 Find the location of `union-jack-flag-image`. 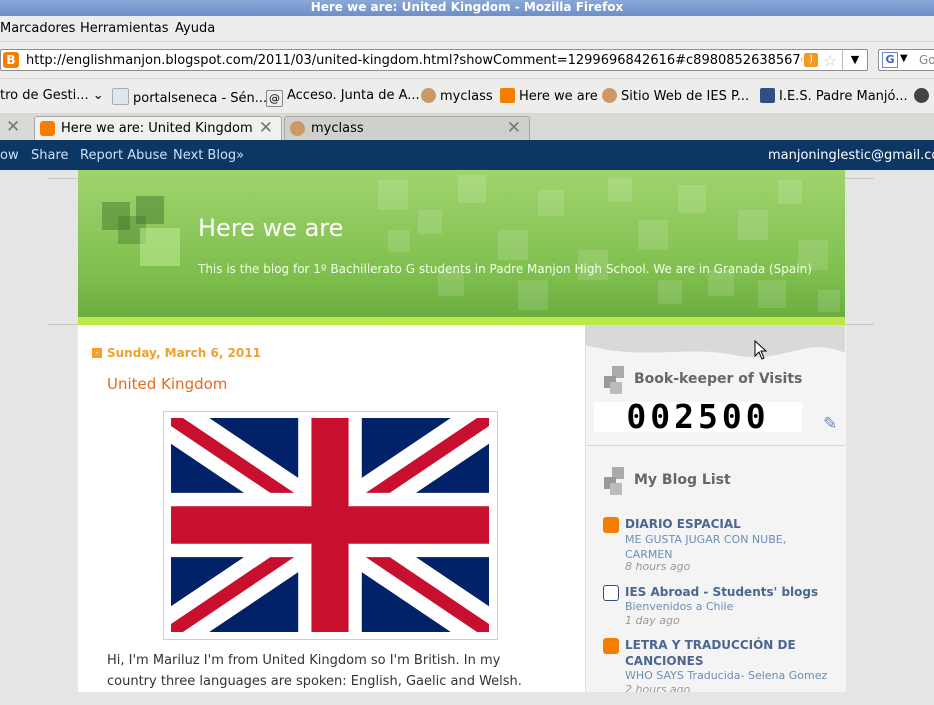

union-jack-flag-image is located at coordinates (330, 525).